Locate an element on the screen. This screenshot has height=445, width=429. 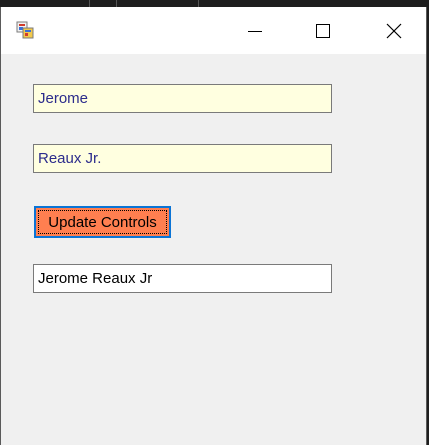
maximize-button is located at coordinates (323, 30).